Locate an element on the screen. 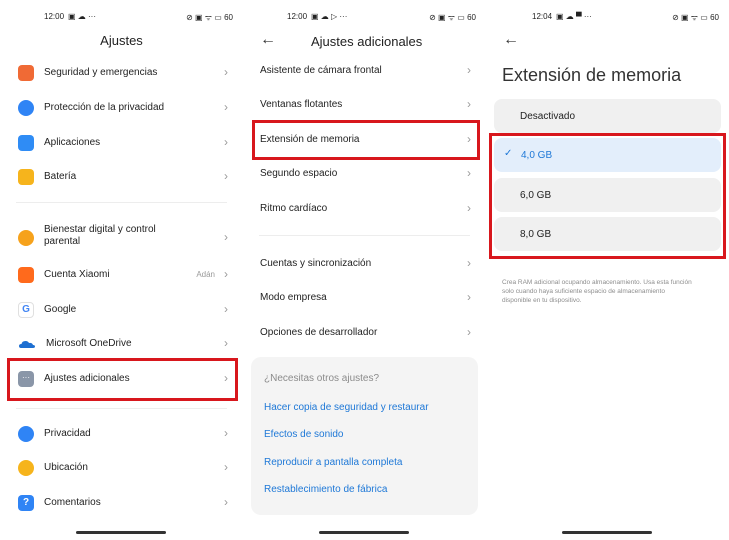 The width and height of the screenshot is (729, 540). status-bar: 12:00 ▣ ☁ ▷ ··· ⊘ ▣ ᯤ ▭ 60 is located at coordinates (364, 17).